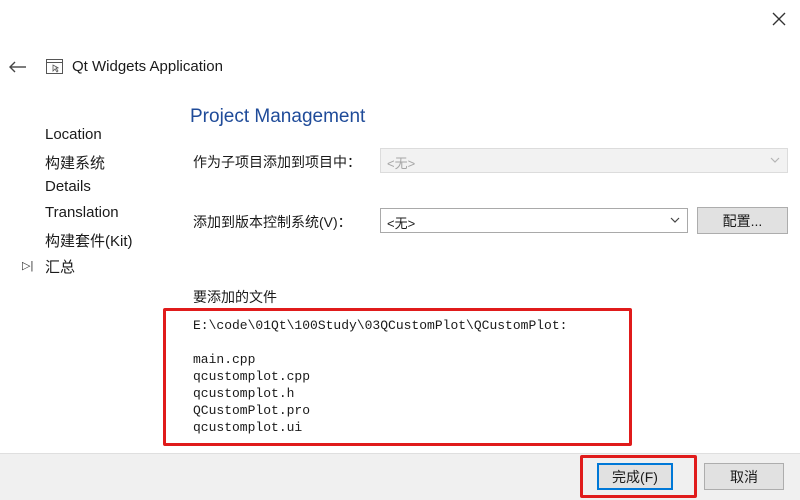 The height and width of the screenshot is (500, 800). I want to click on window-title: Qt Widgets Application, so click(147, 66).